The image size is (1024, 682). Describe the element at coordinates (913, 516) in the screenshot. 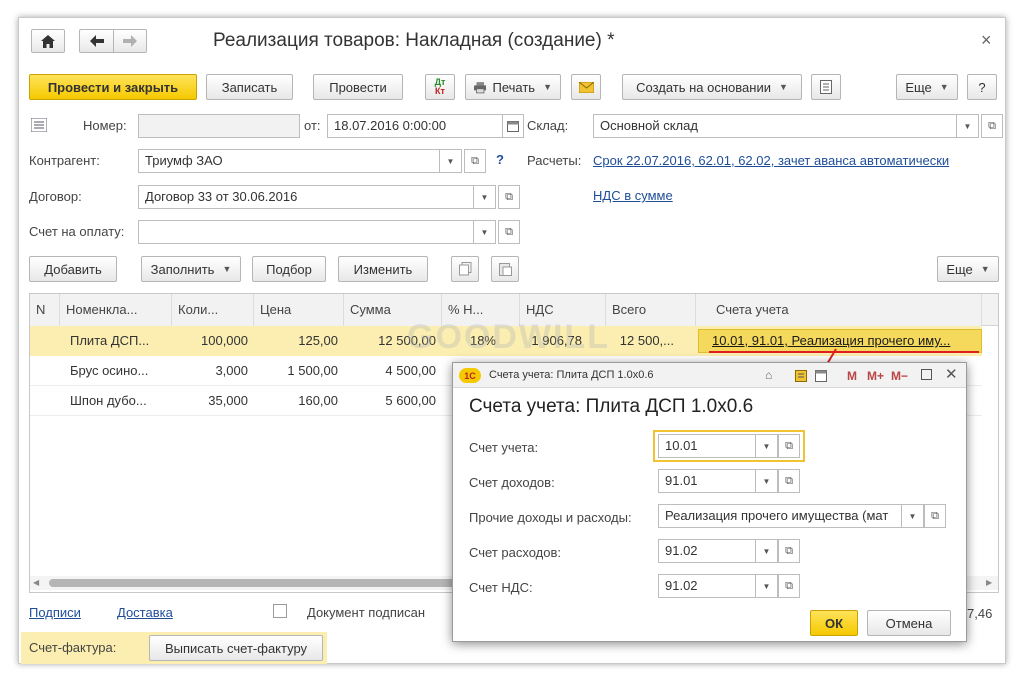

I see `other-income-expense-dropdown: ▼` at that location.